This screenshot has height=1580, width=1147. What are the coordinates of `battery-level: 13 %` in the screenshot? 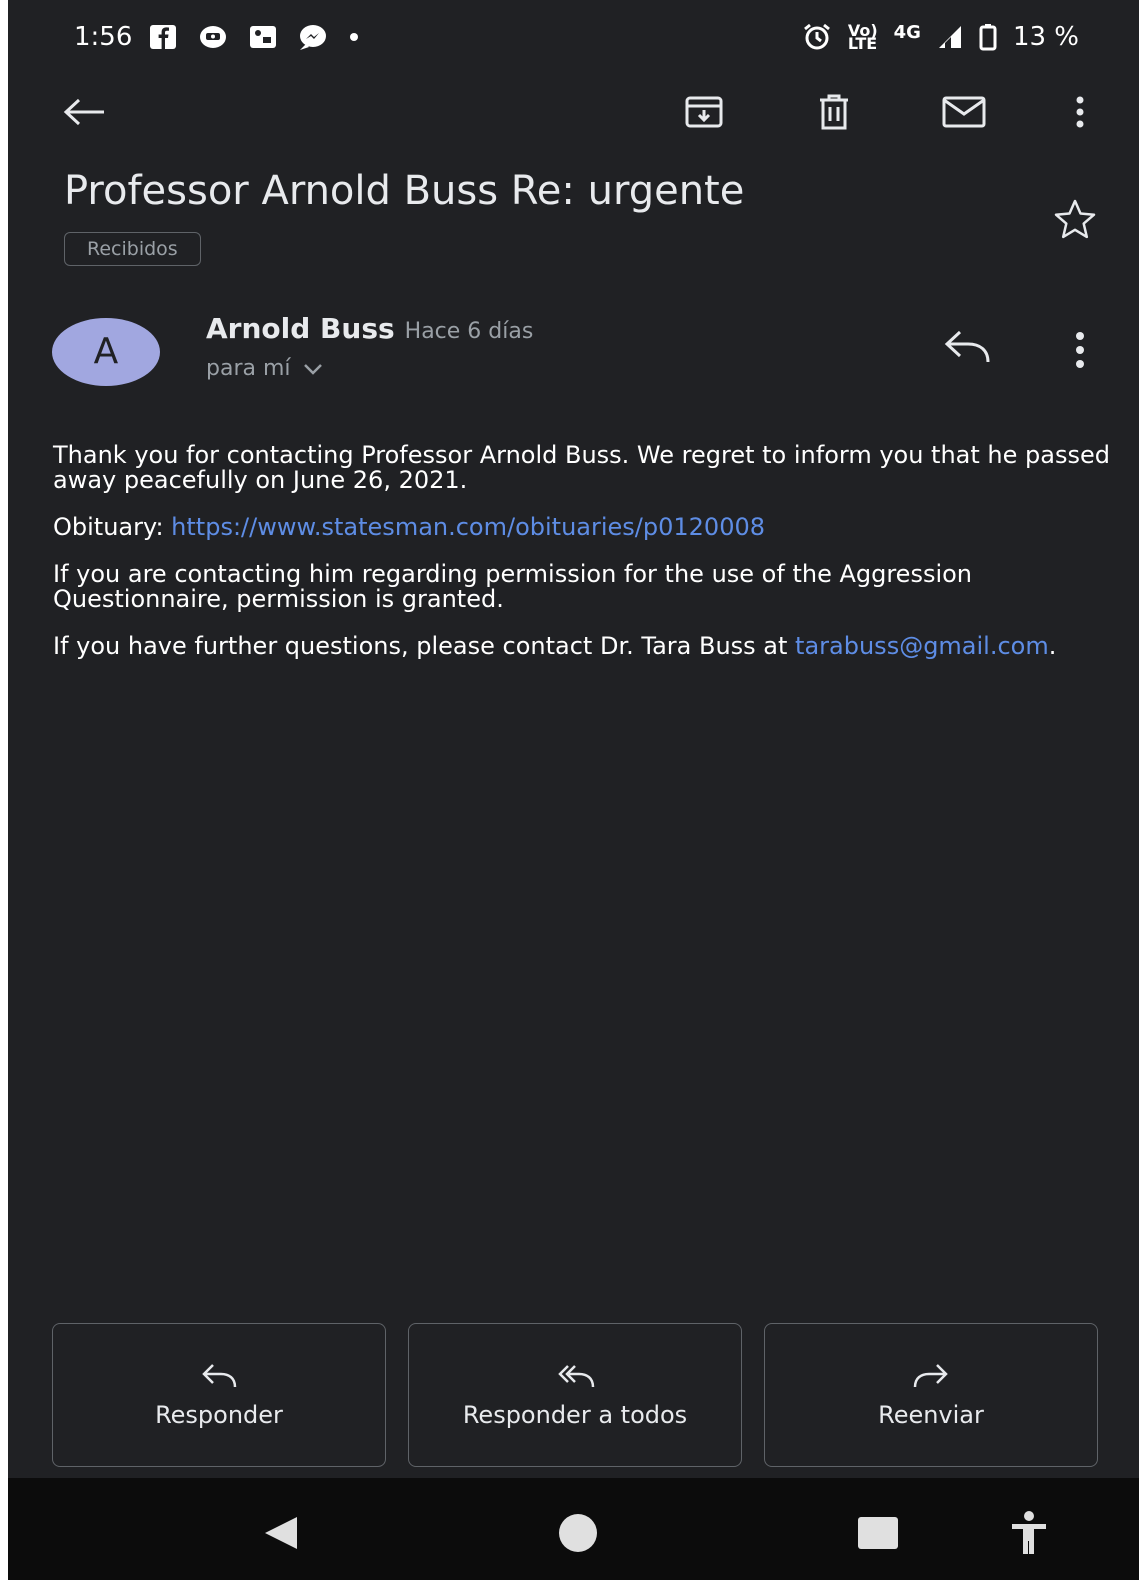 It's located at (1045, 37).